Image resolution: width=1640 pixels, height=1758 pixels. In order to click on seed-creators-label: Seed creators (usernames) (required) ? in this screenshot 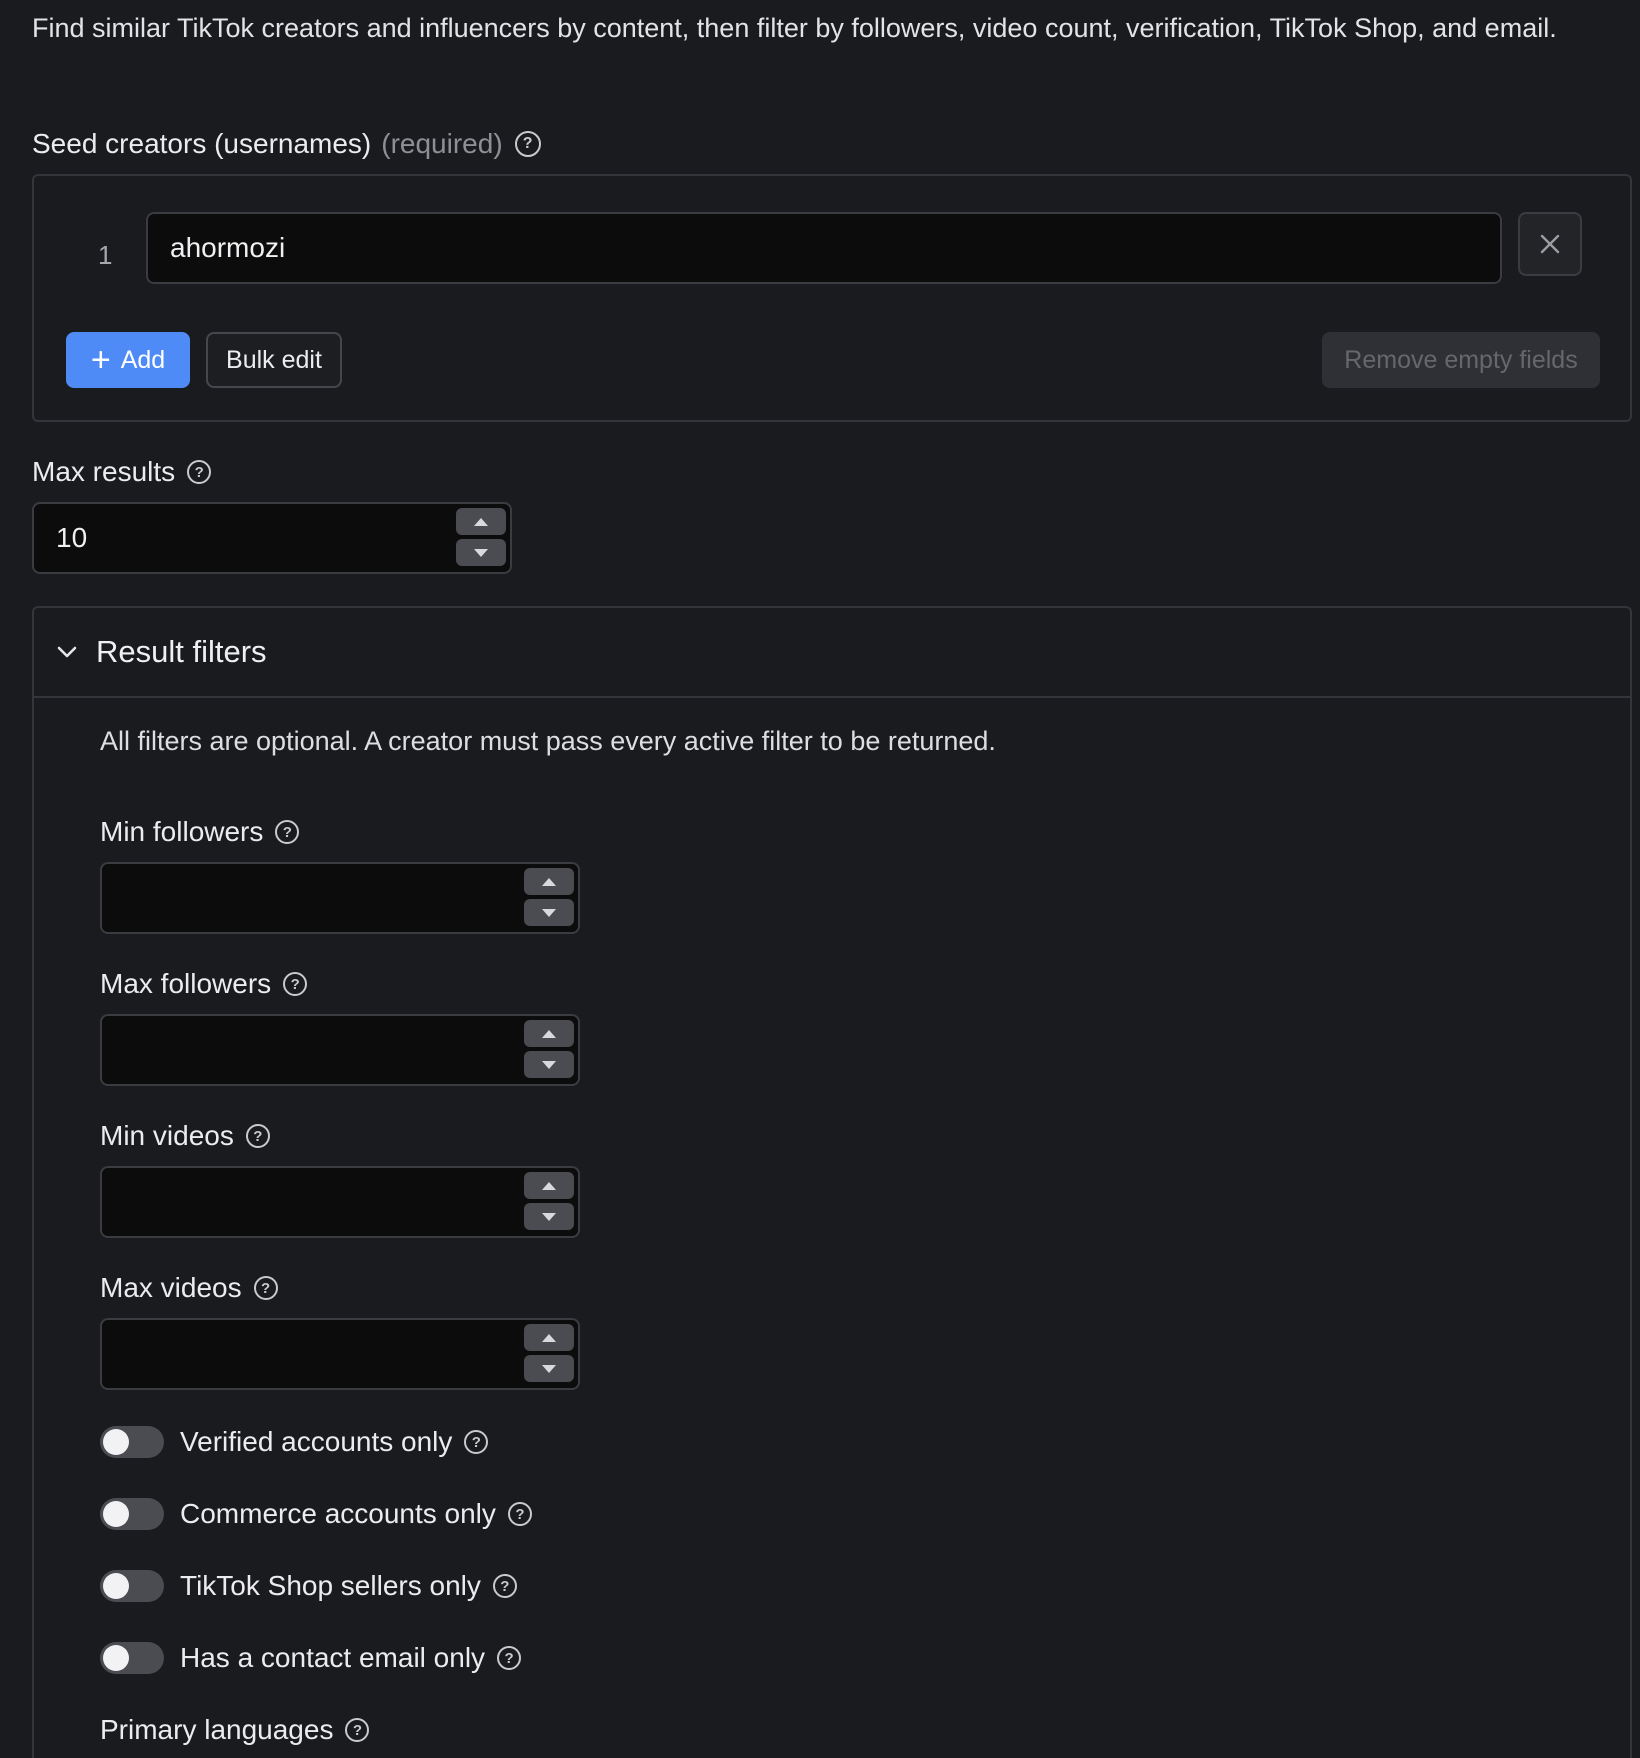, I will do `click(286, 144)`.